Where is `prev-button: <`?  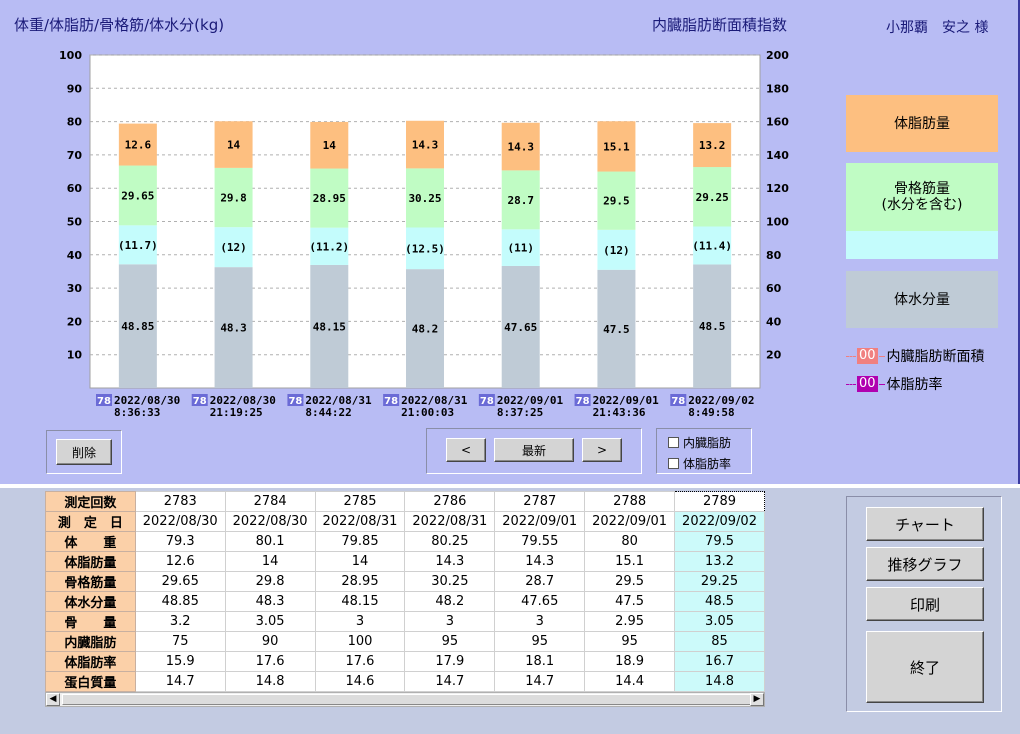 prev-button: < is located at coordinates (466, 450).